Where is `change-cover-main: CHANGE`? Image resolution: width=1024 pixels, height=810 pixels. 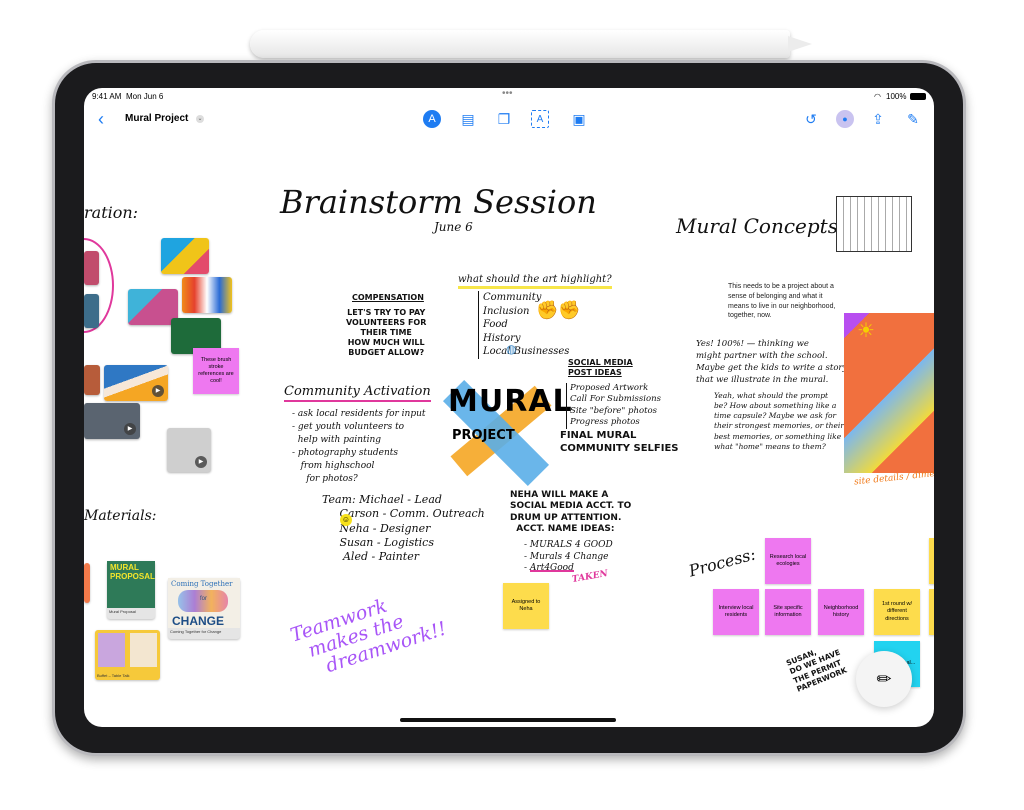 change-cover-main: CHANGE is located at coordinates (198, 621).